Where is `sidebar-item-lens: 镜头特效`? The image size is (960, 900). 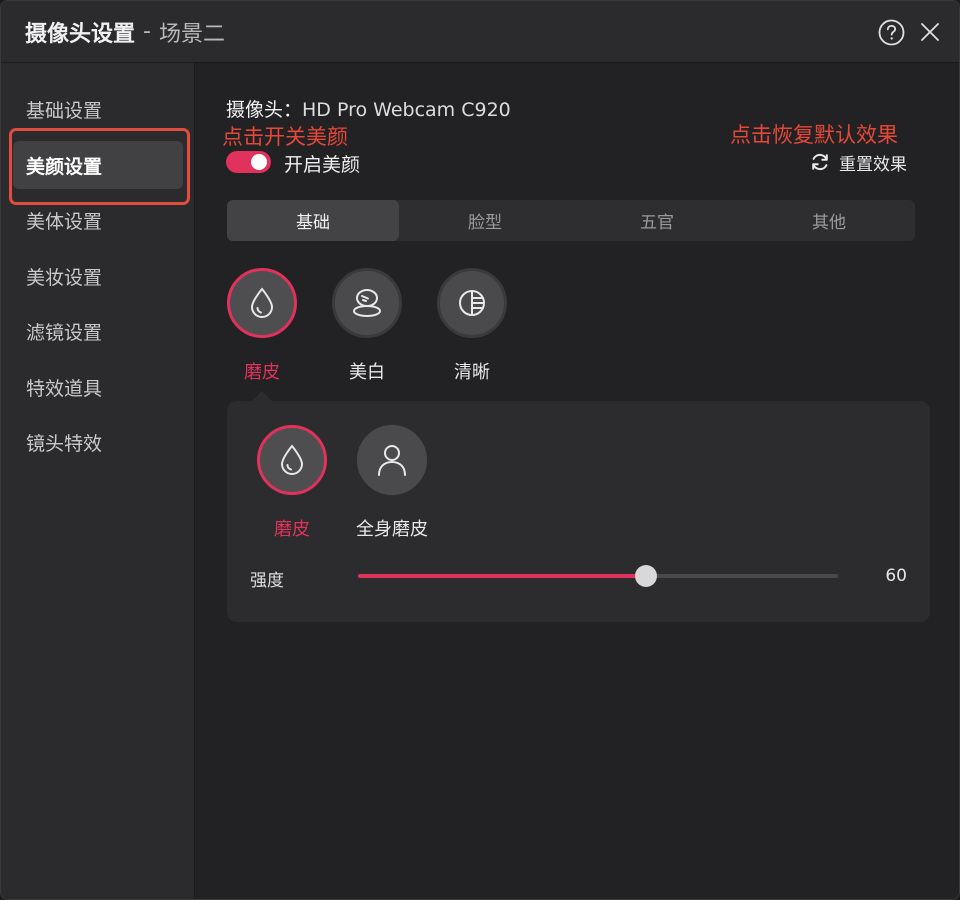
sidebar-item-lens: 镜头特效 is located at coordinates (98, 442).